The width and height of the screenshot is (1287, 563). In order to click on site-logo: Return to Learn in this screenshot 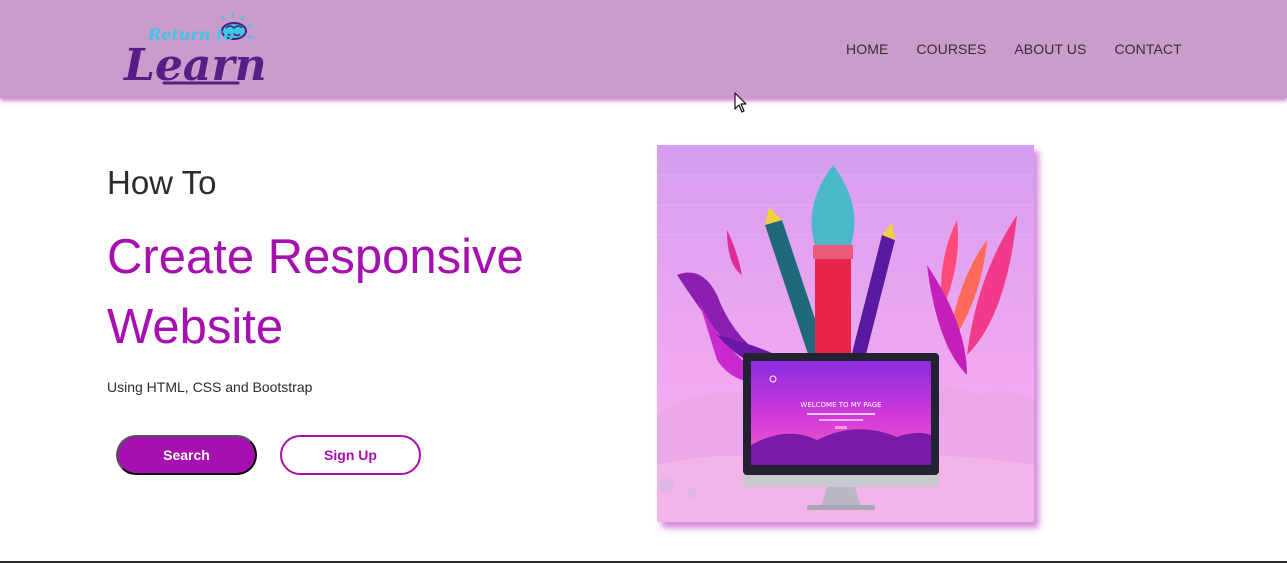, I will do `click(192, 50)`.